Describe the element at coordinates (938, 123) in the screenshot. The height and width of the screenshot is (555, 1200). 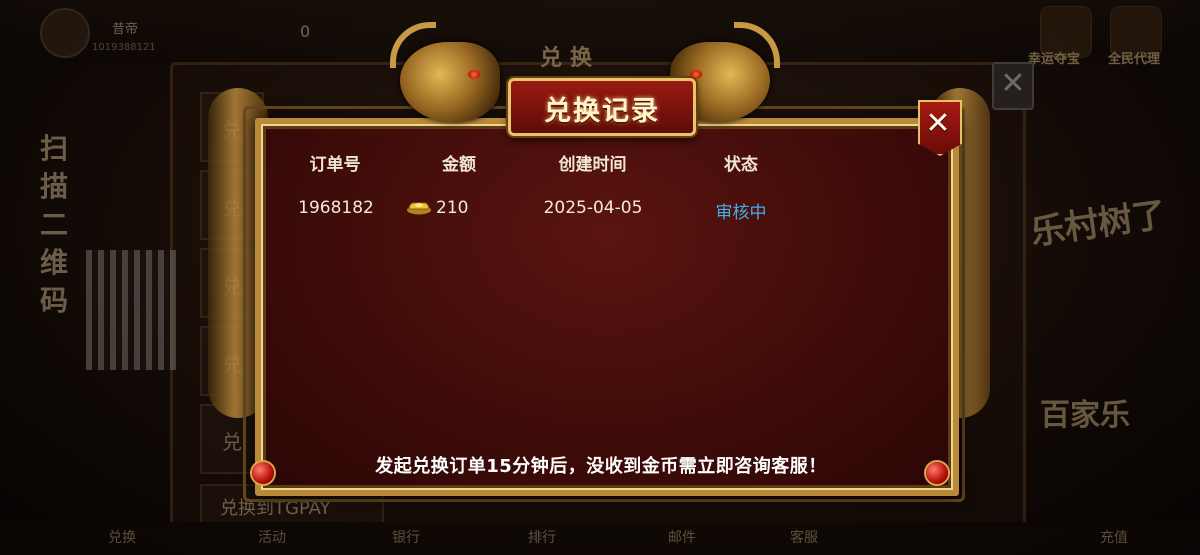
I see `close-icon: ✕` at that location.